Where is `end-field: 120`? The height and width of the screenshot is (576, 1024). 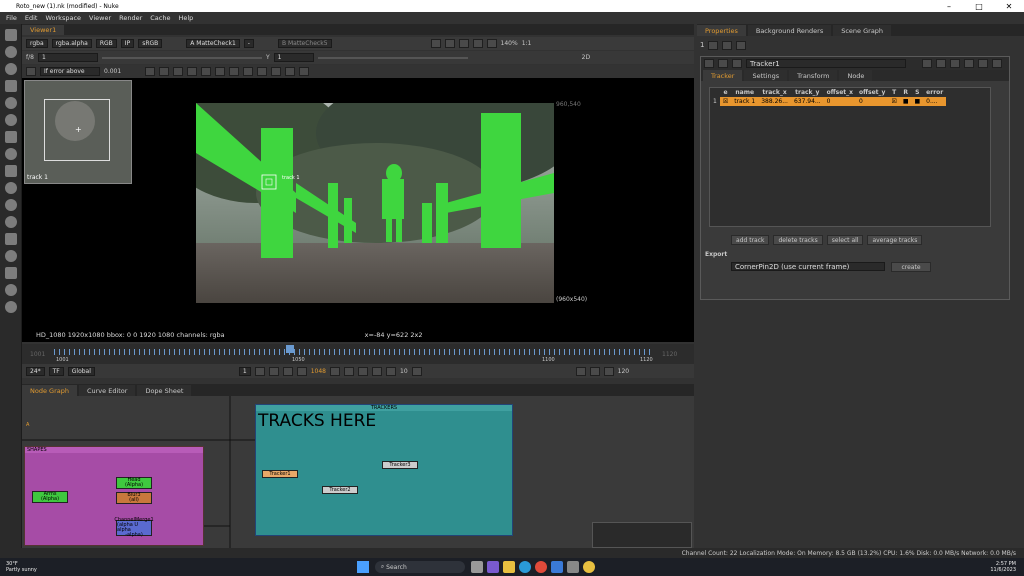
end-field: 120 is located at coordinates (623, 371).